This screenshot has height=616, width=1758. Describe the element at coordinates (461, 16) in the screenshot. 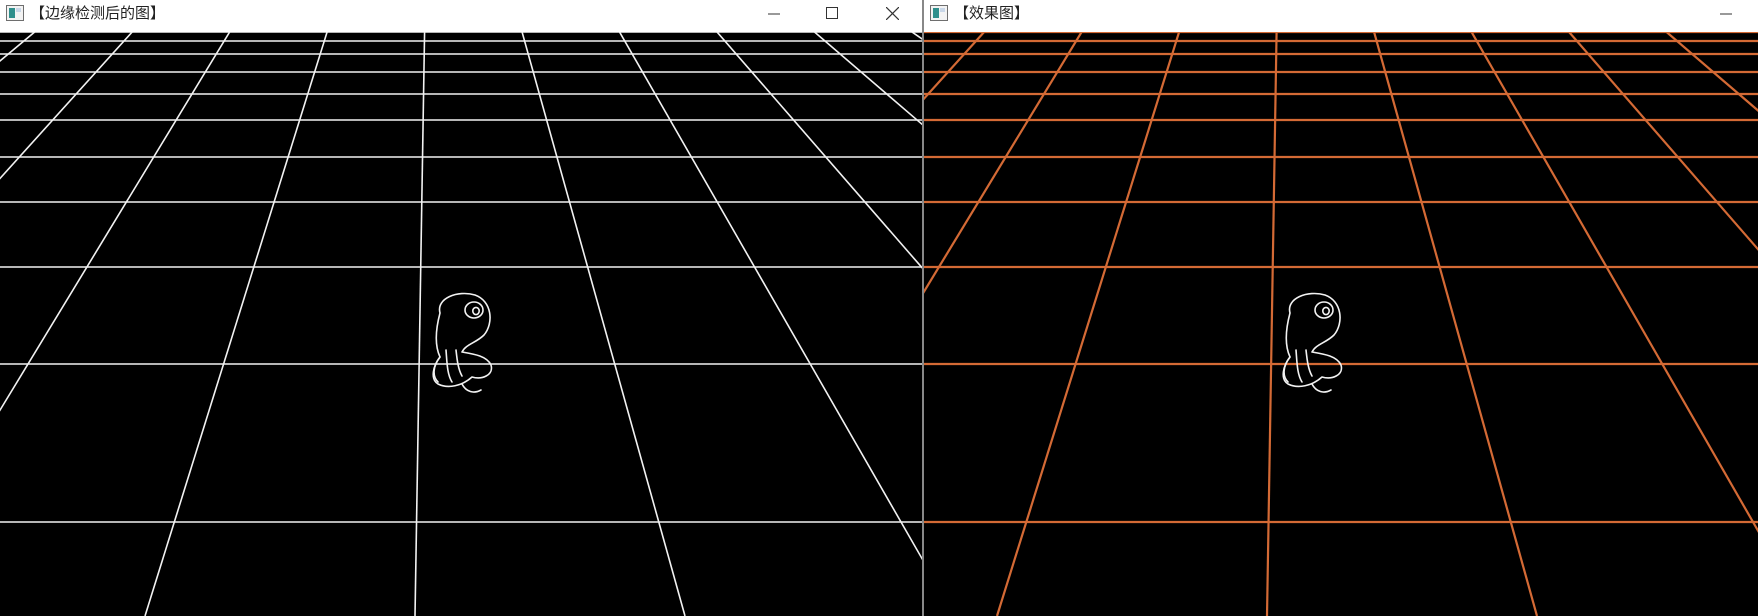

I see `title-bar: 【边缘检测后的图】` at that location.